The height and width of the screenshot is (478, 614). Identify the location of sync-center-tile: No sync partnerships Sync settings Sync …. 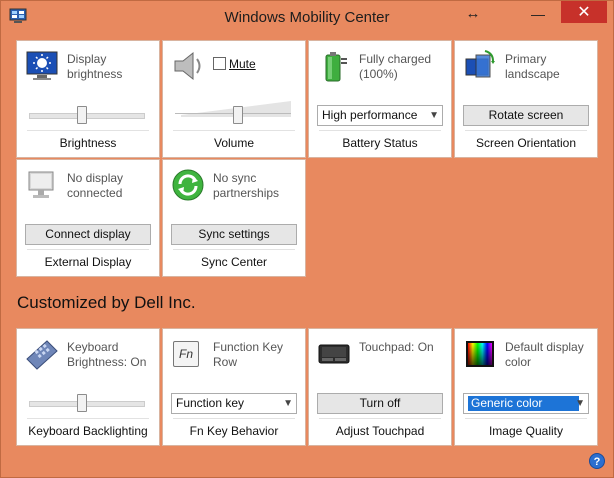
(234, 218).